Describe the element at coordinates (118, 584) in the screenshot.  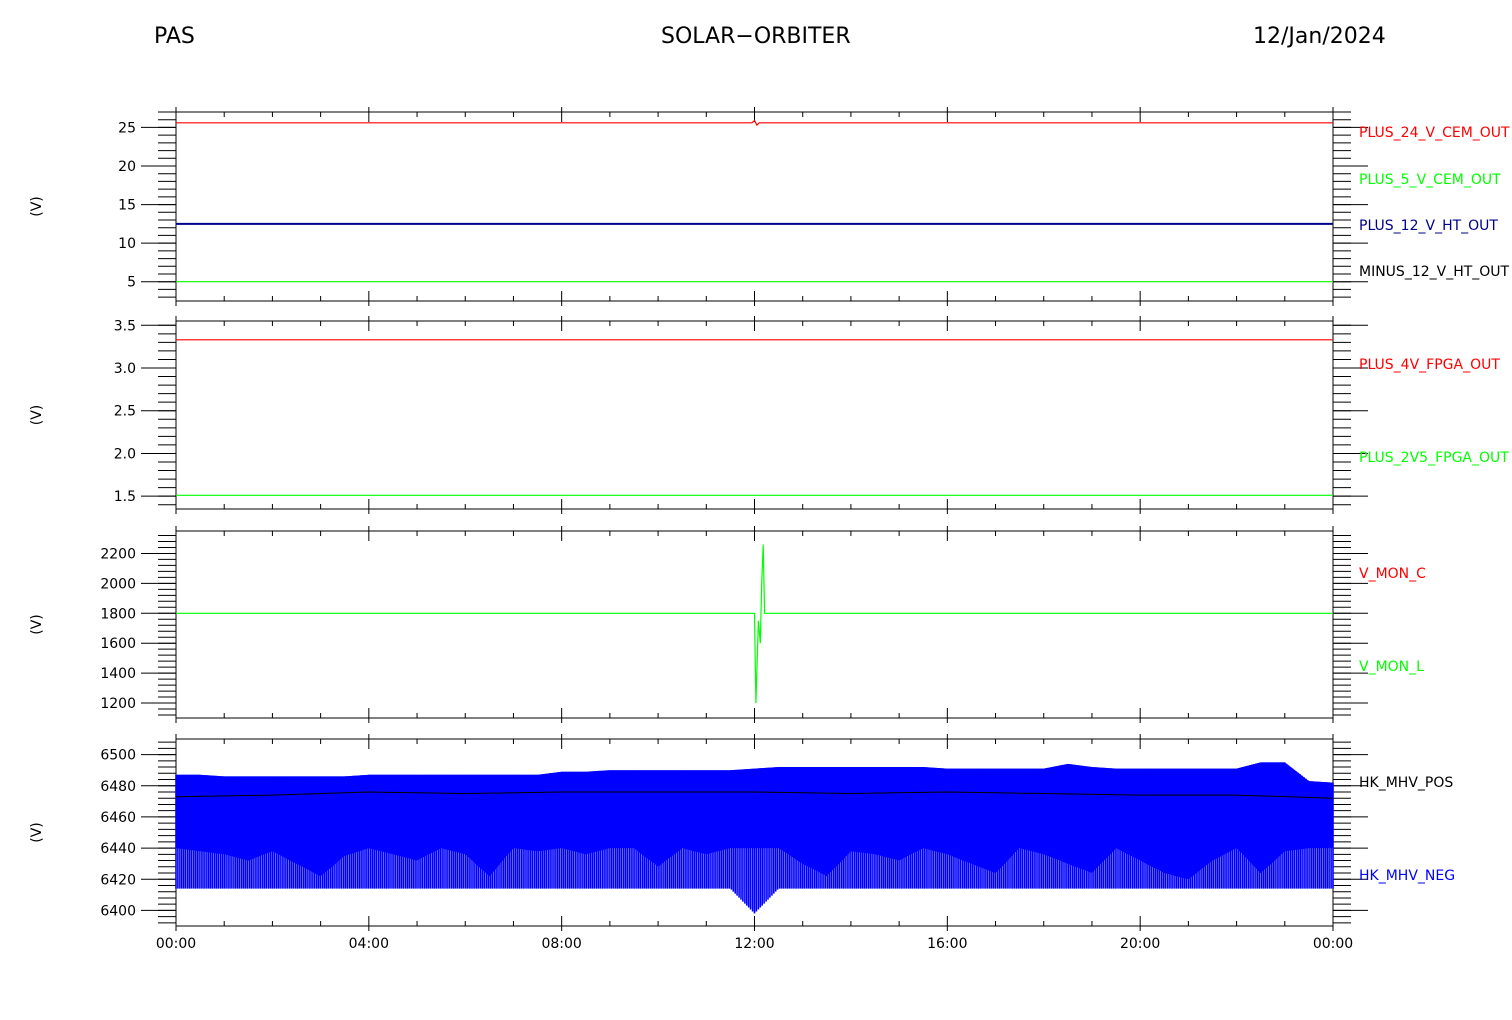
I see `y-tick-label: 2000` at that location.